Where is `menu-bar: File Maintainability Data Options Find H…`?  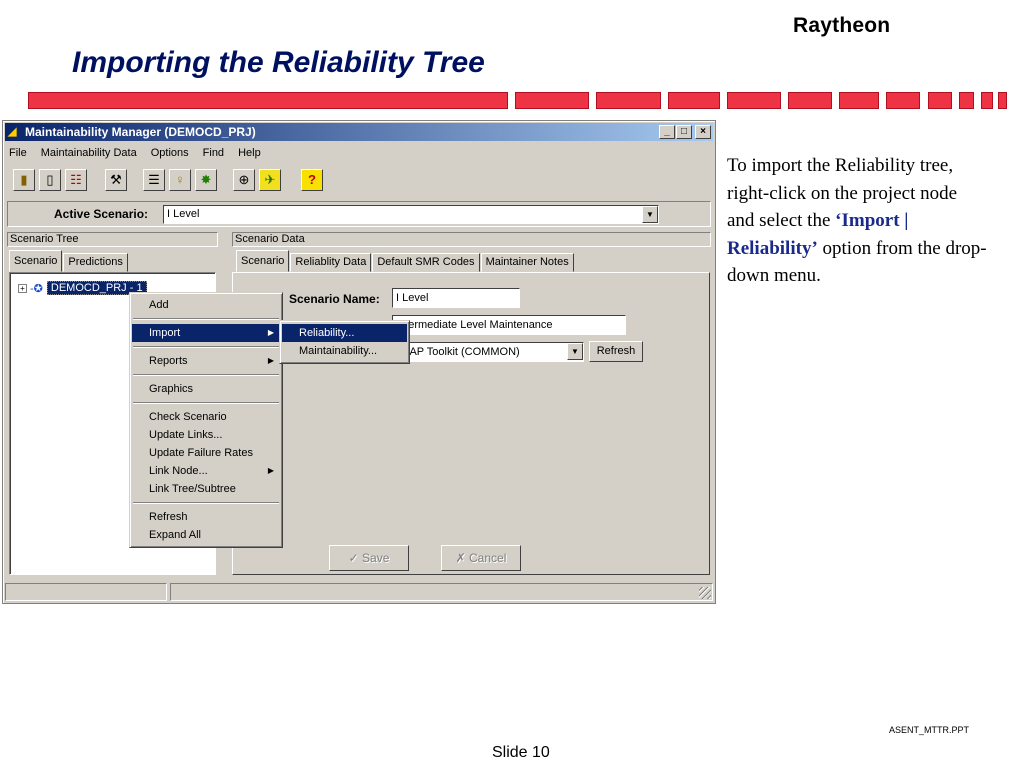 menu-bar: File Maintainability Data Options Find H… is located at coordinates (135, 155).